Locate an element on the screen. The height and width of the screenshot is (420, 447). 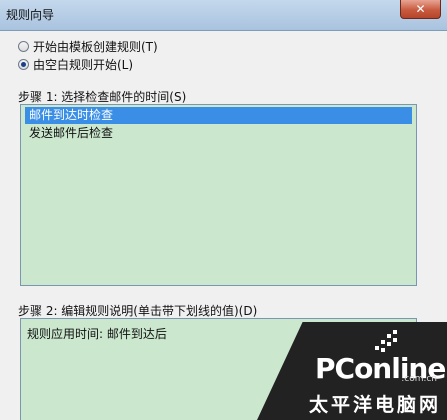
list-item-after-send: 发送邮件后检查 is located at coordinates (218, 133).